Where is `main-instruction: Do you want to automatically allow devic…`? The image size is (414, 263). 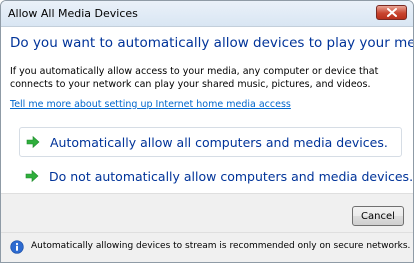
main-instruction: Do you want to automatically allow devic… is located at coordinates (212, 43).